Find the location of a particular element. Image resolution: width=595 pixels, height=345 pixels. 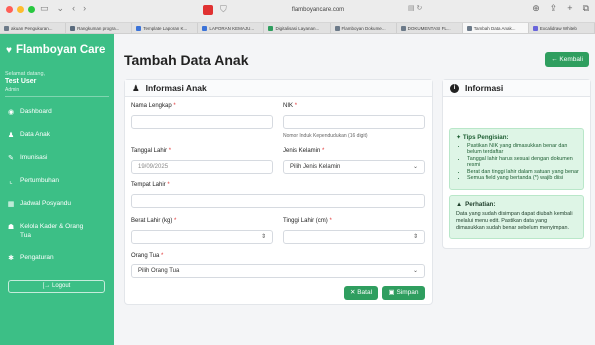

tanggal-label: Tanggal Lahir * is located at coordinates (151, 151).